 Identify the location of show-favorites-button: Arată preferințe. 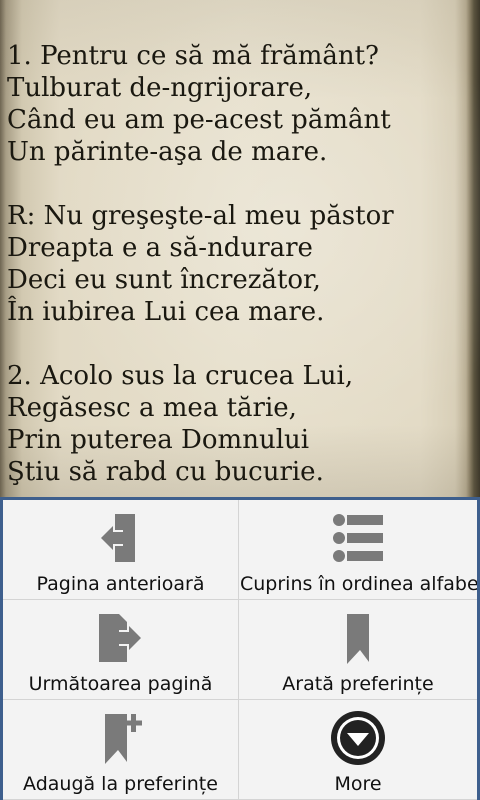
(358, 650).